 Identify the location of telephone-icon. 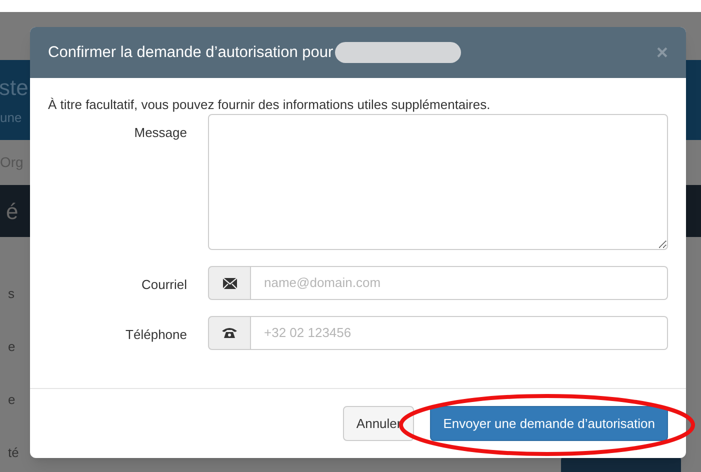
(229, 333).